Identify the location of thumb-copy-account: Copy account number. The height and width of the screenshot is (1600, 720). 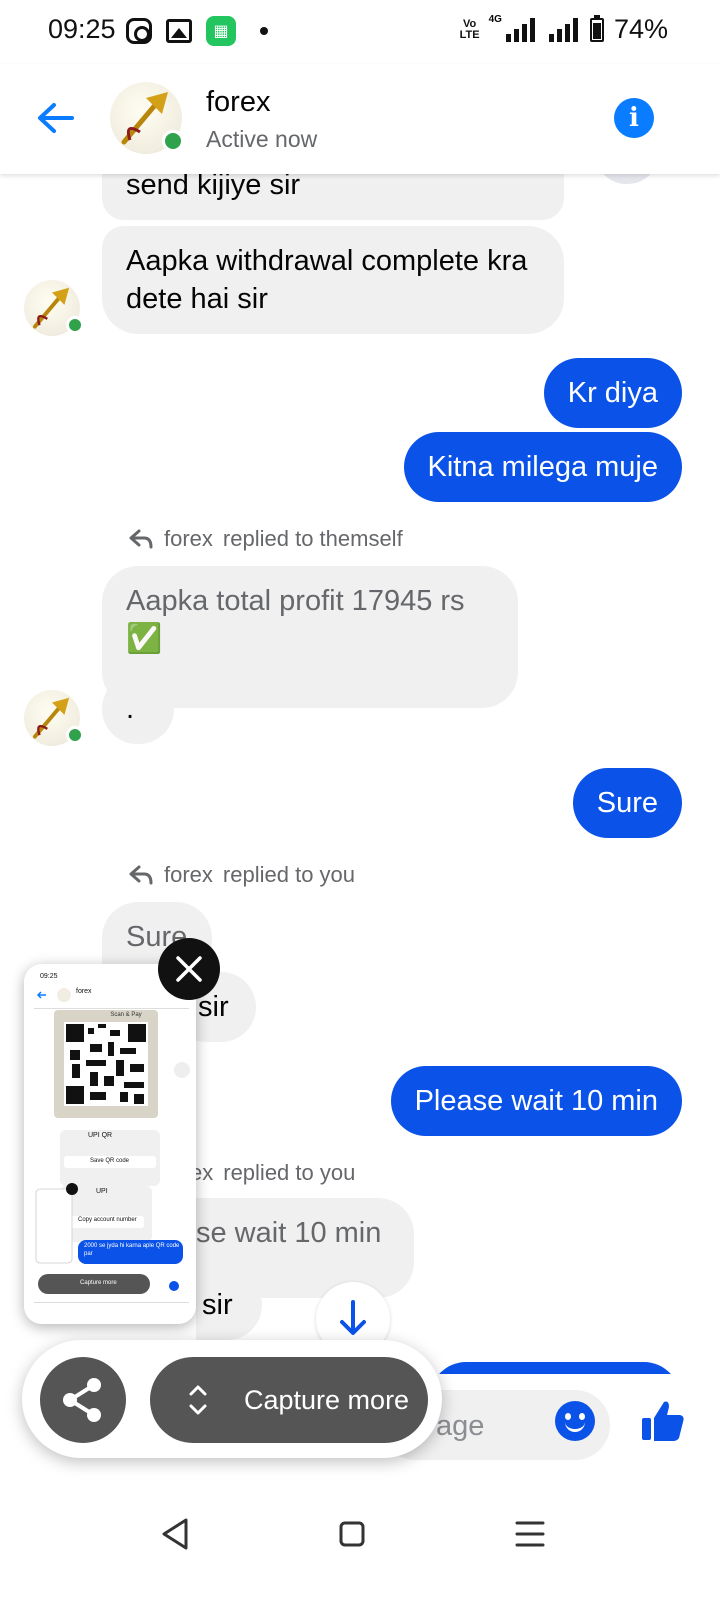
(107, 1220).